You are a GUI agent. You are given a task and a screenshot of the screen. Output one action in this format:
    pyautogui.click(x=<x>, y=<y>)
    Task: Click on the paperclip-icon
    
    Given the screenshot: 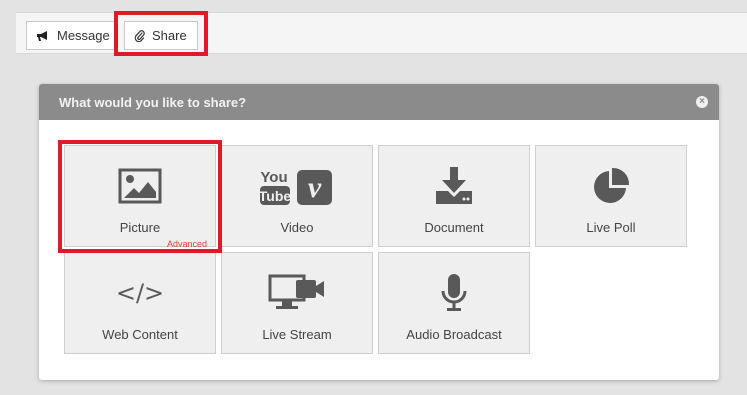 What is the action you would take?
    pyautogui.click(x=139, y=35)
    